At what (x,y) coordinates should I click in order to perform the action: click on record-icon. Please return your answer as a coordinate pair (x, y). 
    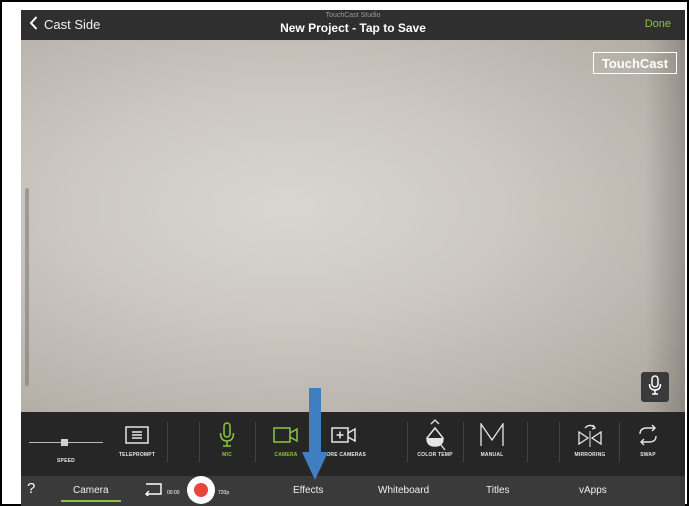
    Looking at the image, I should click on (201, 490).